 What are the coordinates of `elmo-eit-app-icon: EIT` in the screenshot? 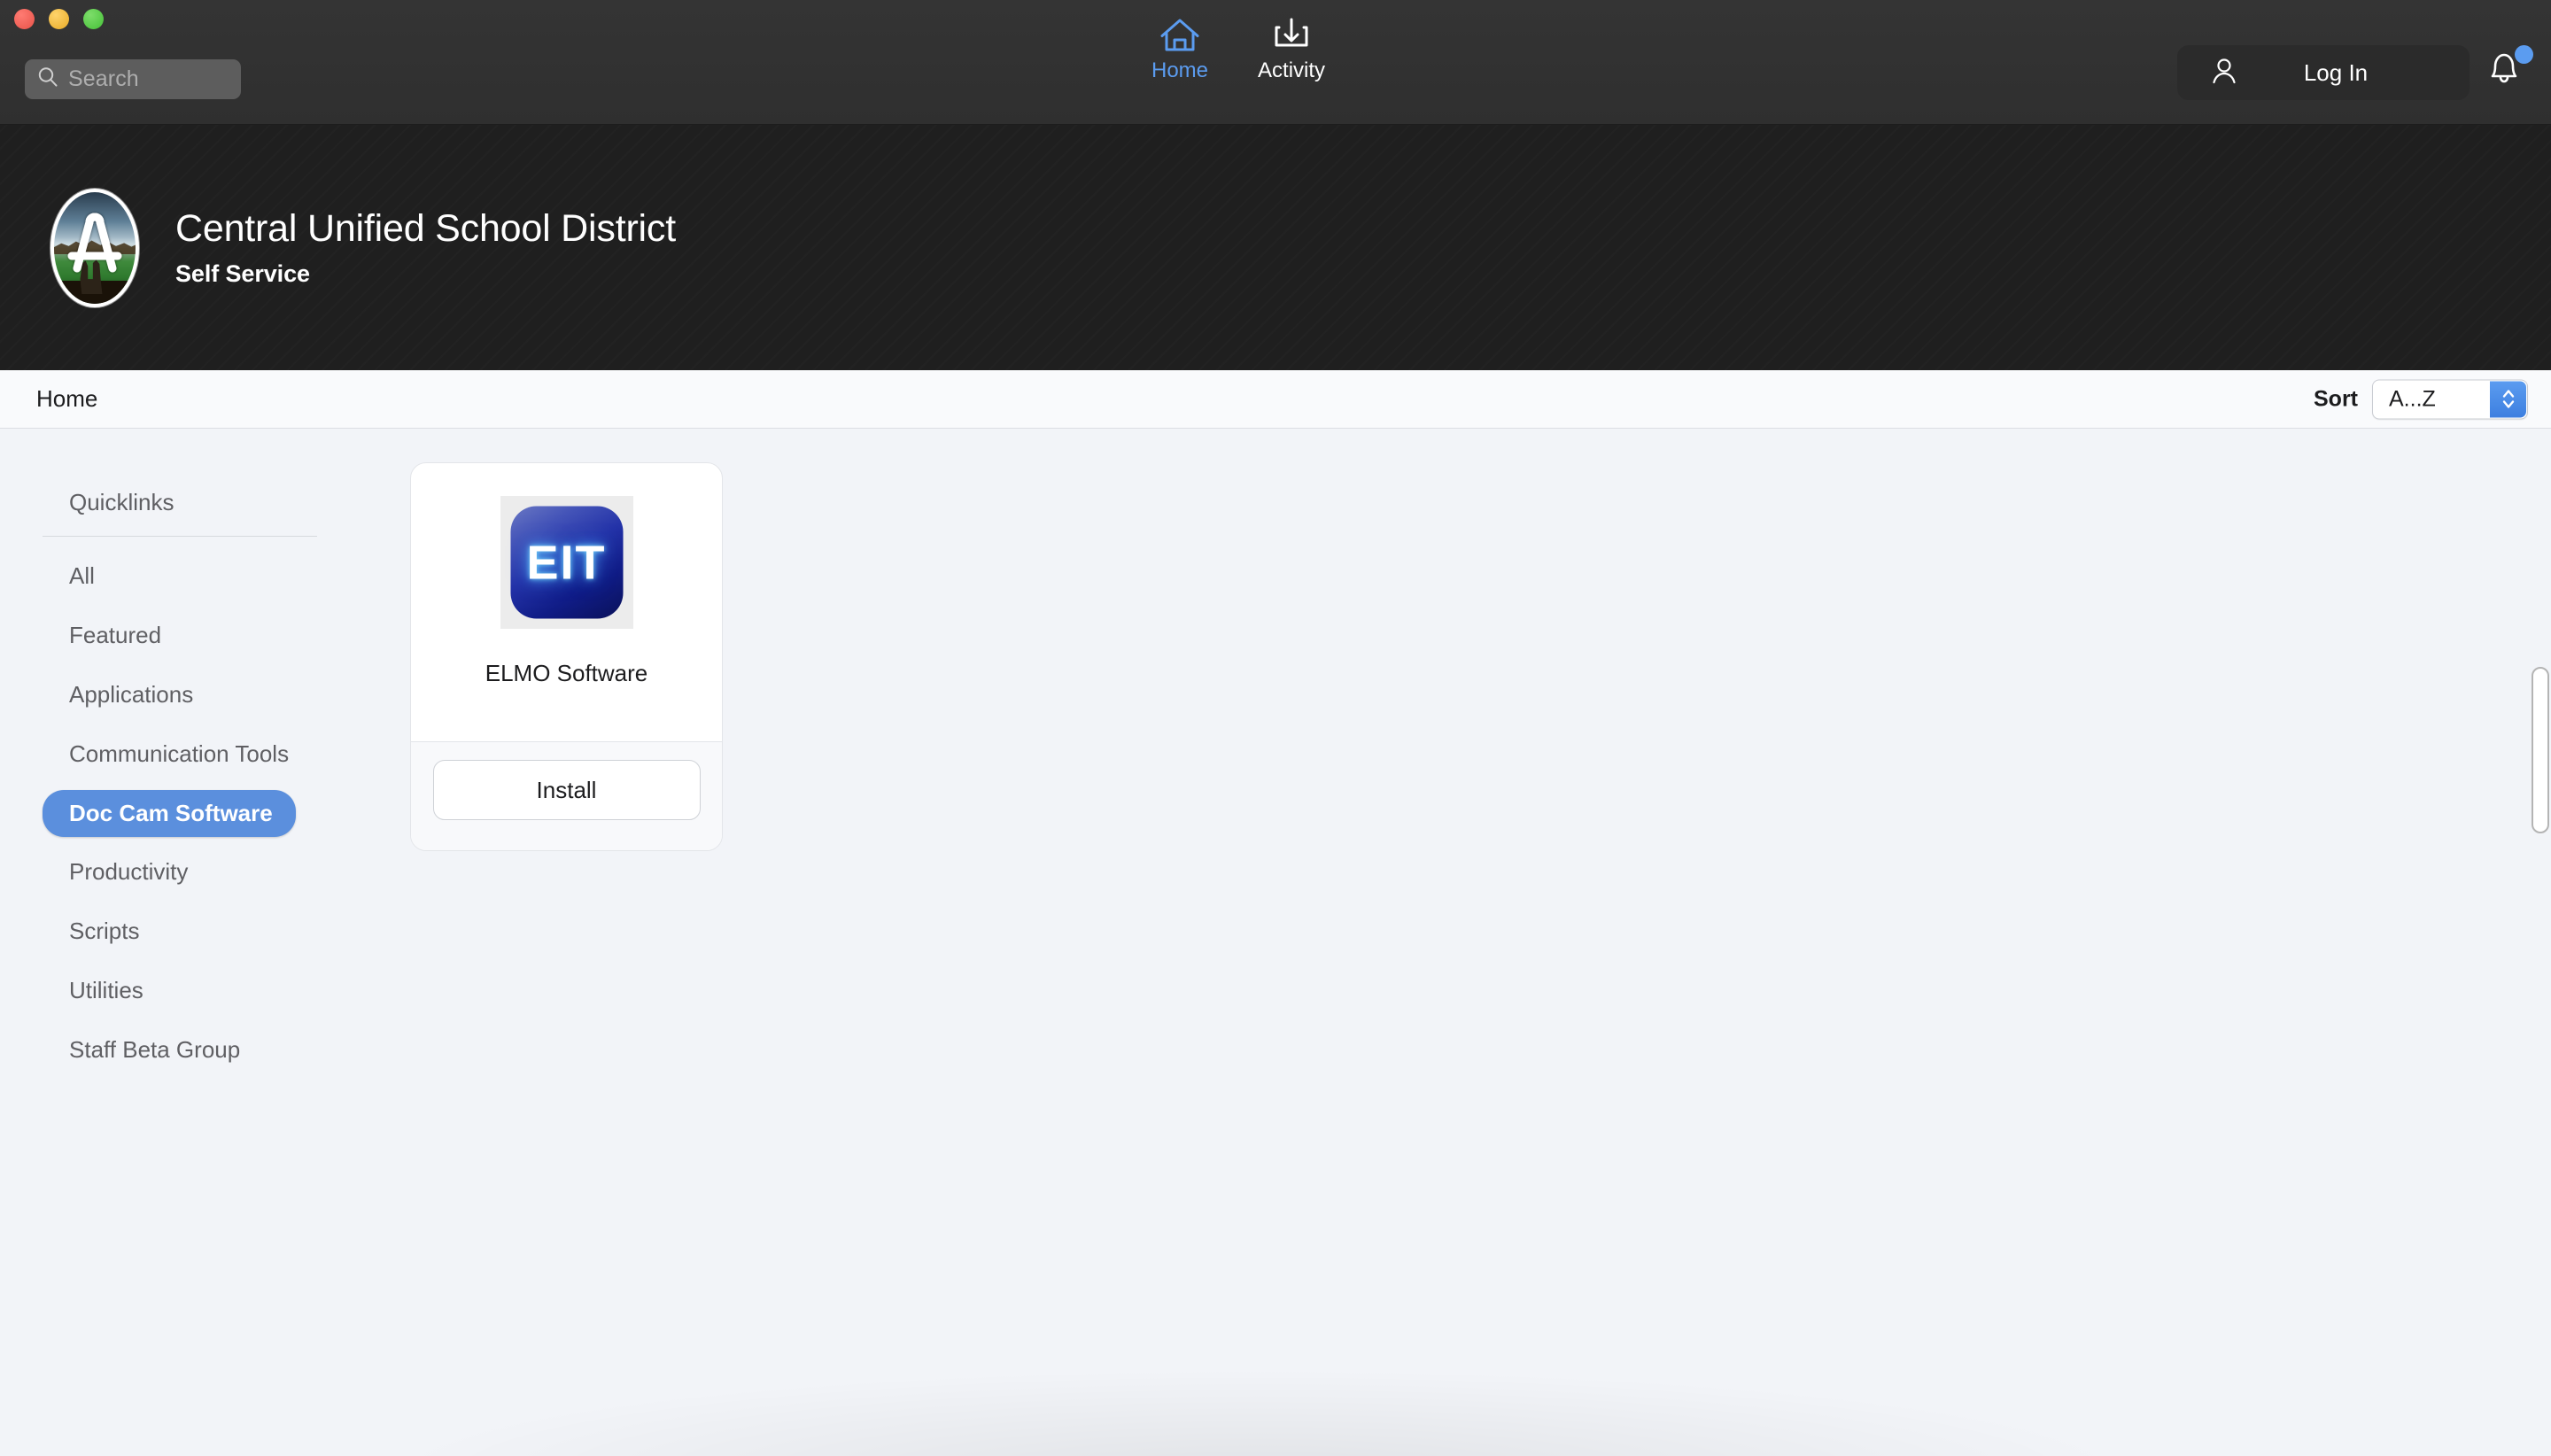 It's located at (566, 562).